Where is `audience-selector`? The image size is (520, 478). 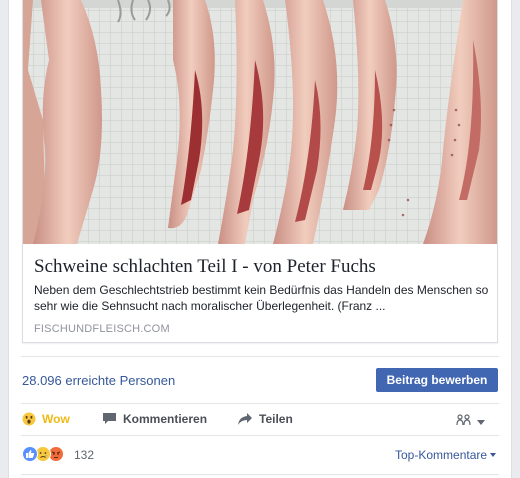
audience-selector is located at coordinates (470, 422).